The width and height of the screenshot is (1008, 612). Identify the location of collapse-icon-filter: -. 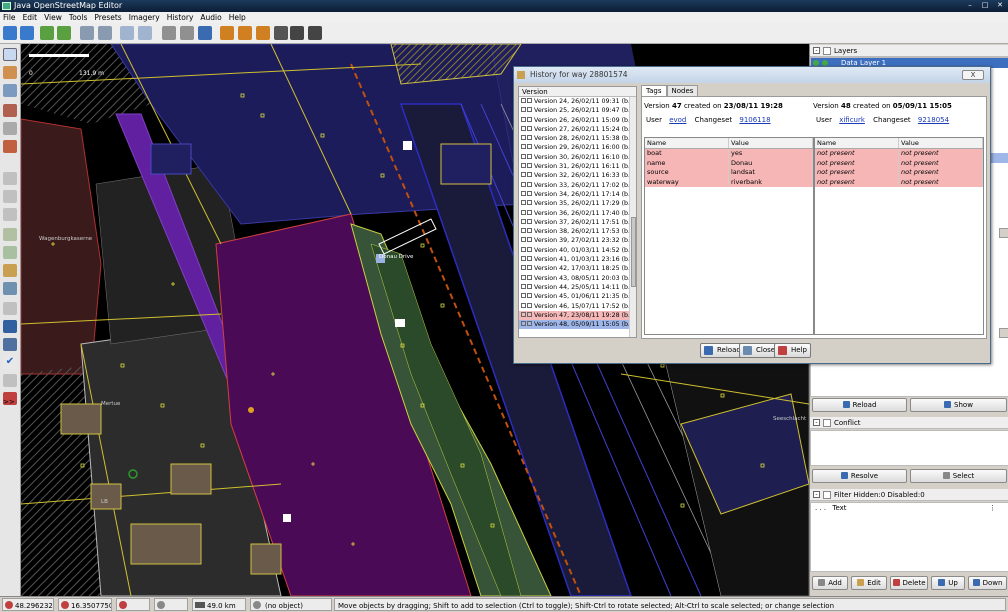
(816, 494).